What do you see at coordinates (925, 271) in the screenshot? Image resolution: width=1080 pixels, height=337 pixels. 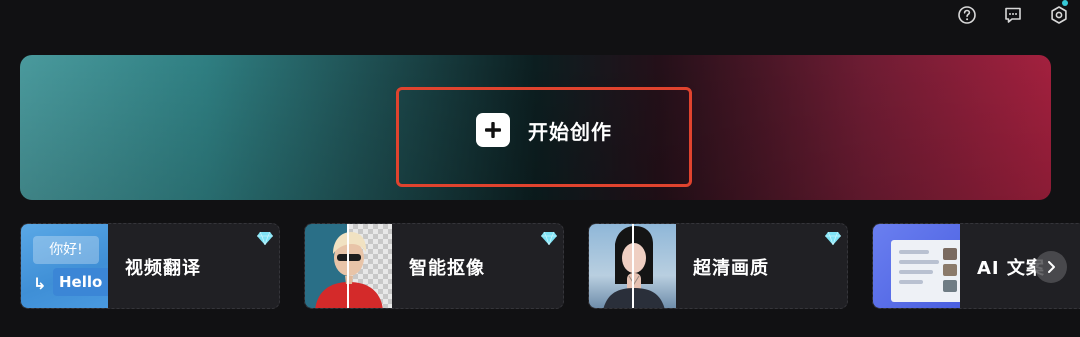 I see `document-preview` at bounding box center [925, 271].